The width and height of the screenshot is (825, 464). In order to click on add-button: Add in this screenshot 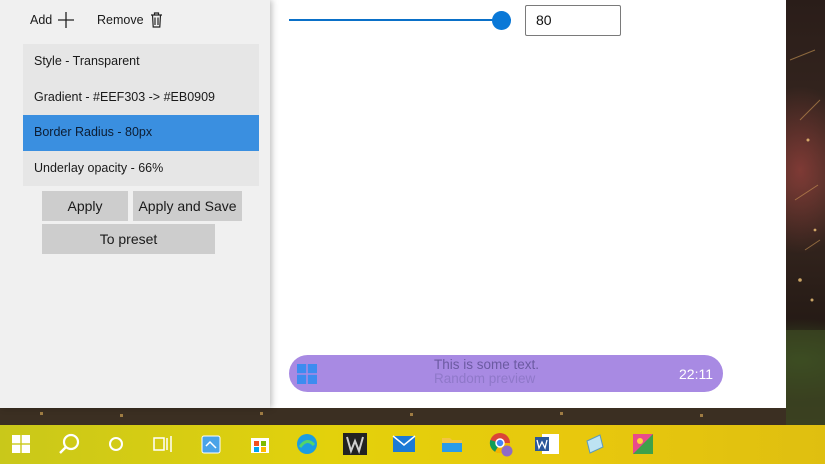, I will do `click(52, 20)`.